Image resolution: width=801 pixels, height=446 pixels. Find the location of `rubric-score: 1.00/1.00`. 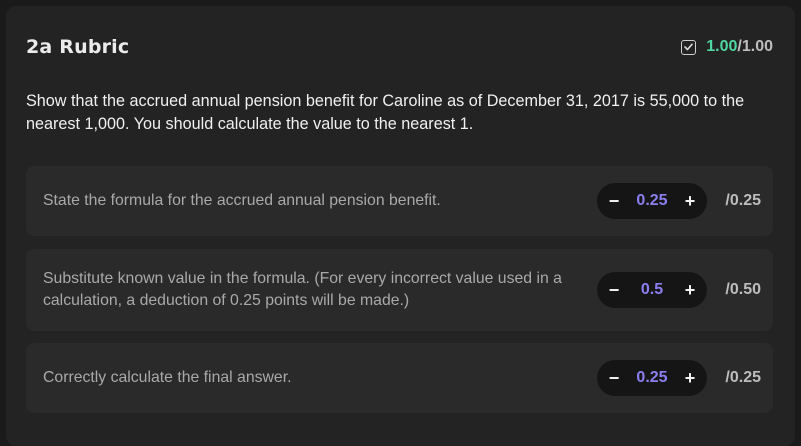

rubric-score: 1.00/1.00 is located at coordinates (727, 47).